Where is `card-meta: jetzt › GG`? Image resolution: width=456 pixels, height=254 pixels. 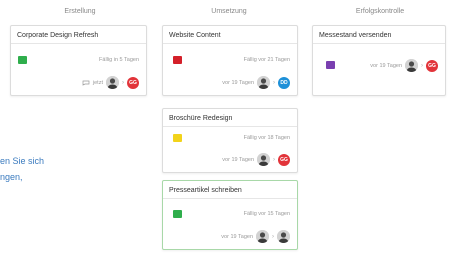 card-meta: jetzt › GG is located at coordinates (110, 82).